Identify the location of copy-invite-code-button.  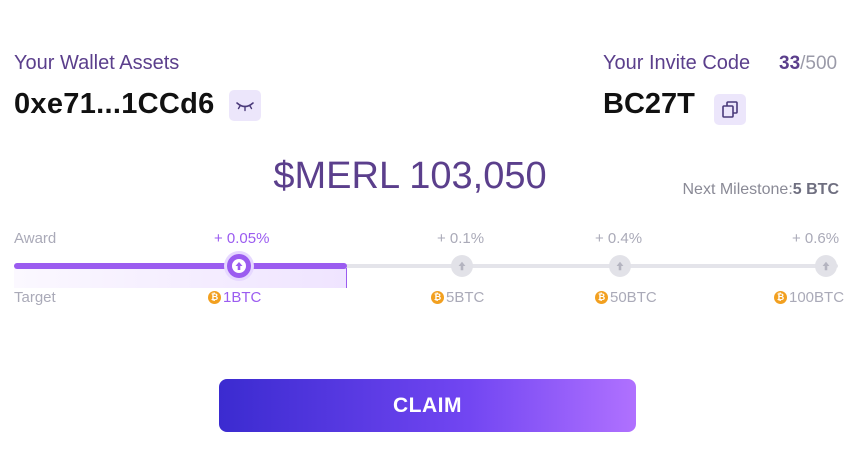
(730, 109).